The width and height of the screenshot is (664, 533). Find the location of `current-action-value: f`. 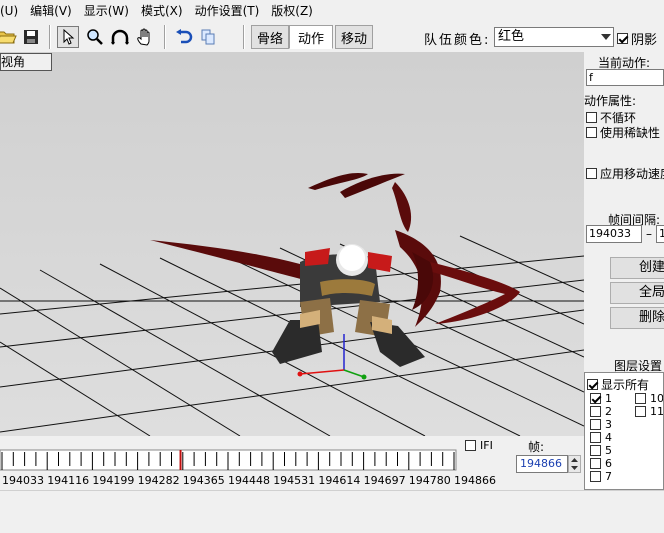

current-action-value: f is located at coordinates (591, 77).